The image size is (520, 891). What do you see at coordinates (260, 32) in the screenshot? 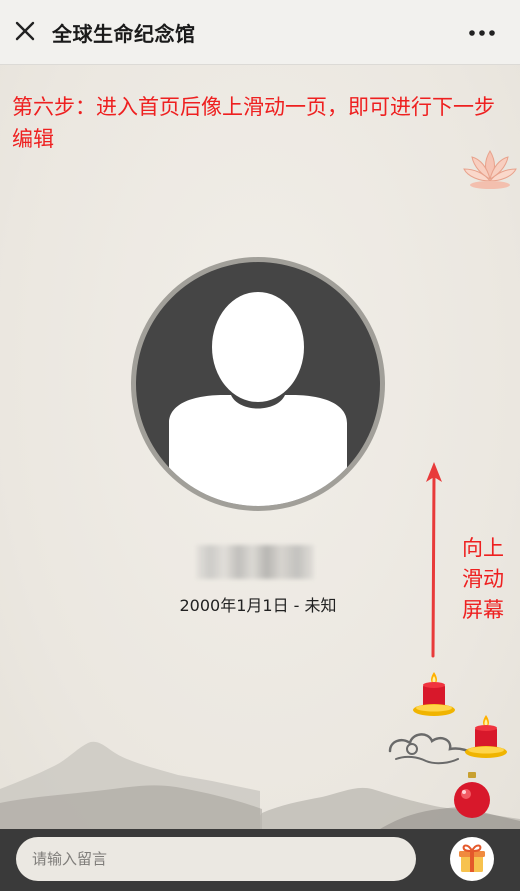
I see `top-bar: 全球生命纪念馆` at bounding box center [260, 32].